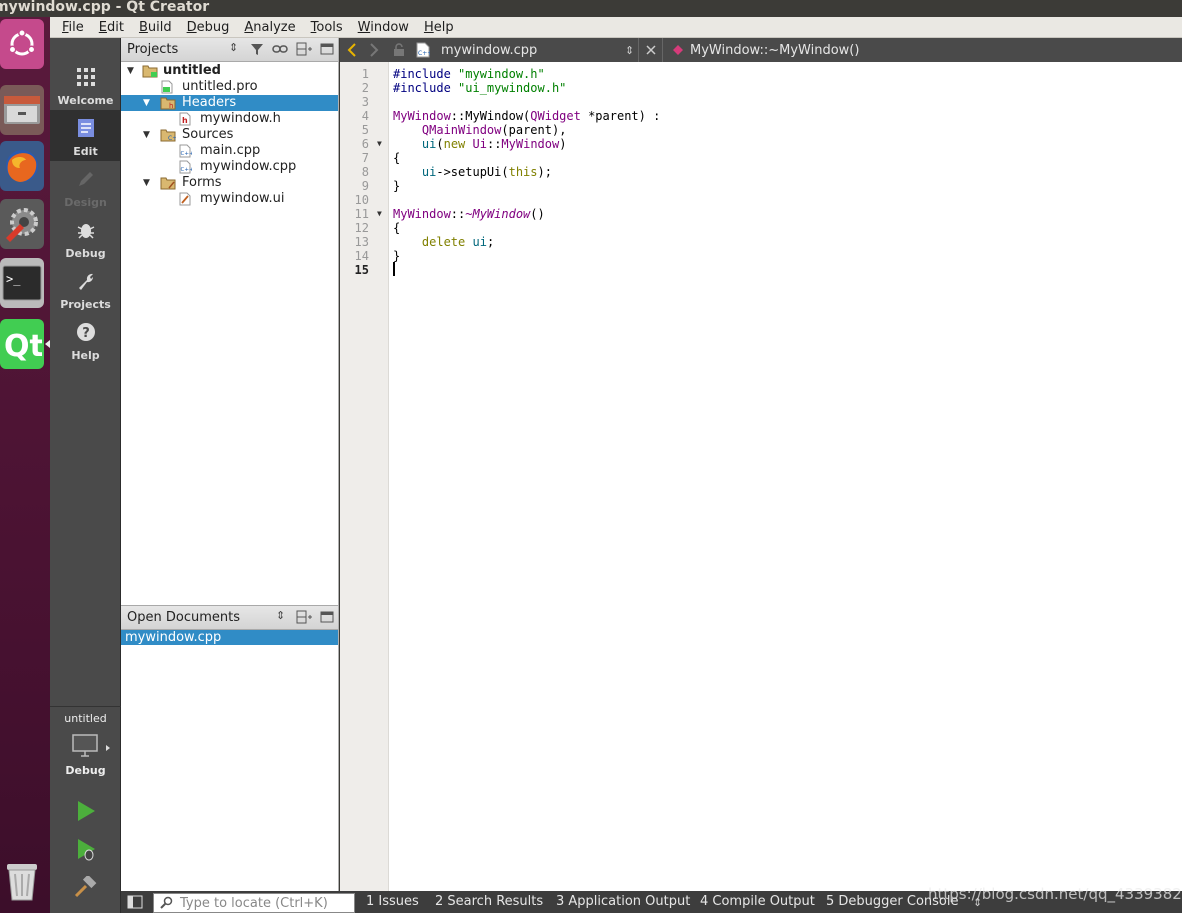 The image size is (1182, 913). Describe the element at coordinates (85, 339) in the screenshot. I see `mode-help: ? Help` at that location.